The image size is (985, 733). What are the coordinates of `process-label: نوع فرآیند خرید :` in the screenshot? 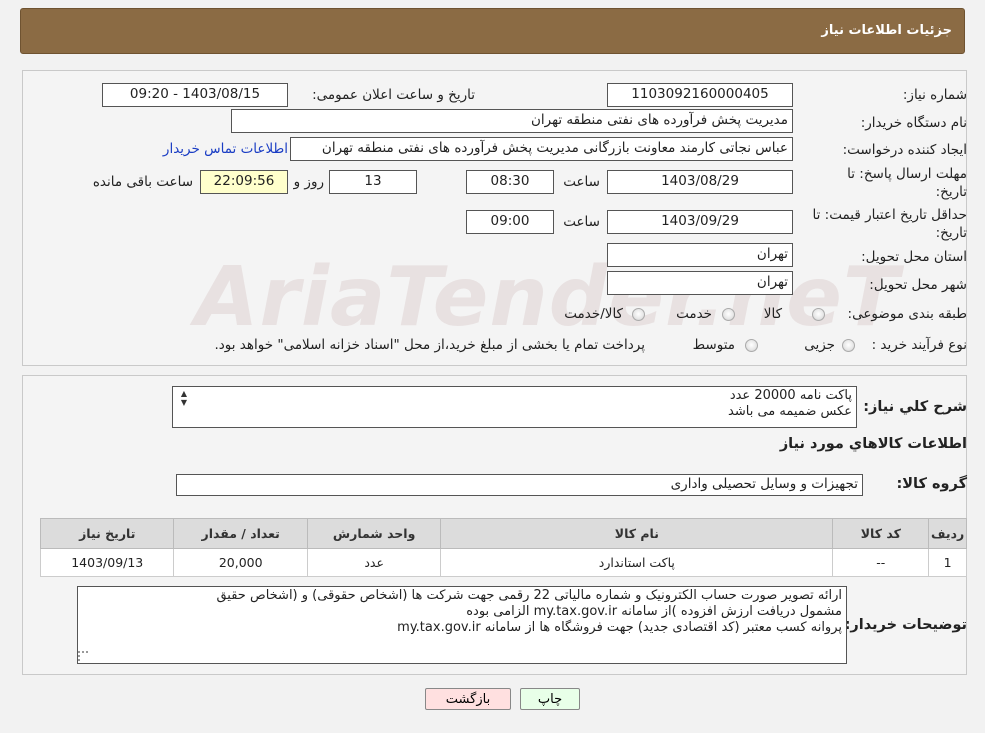 It's located at (919, 345).